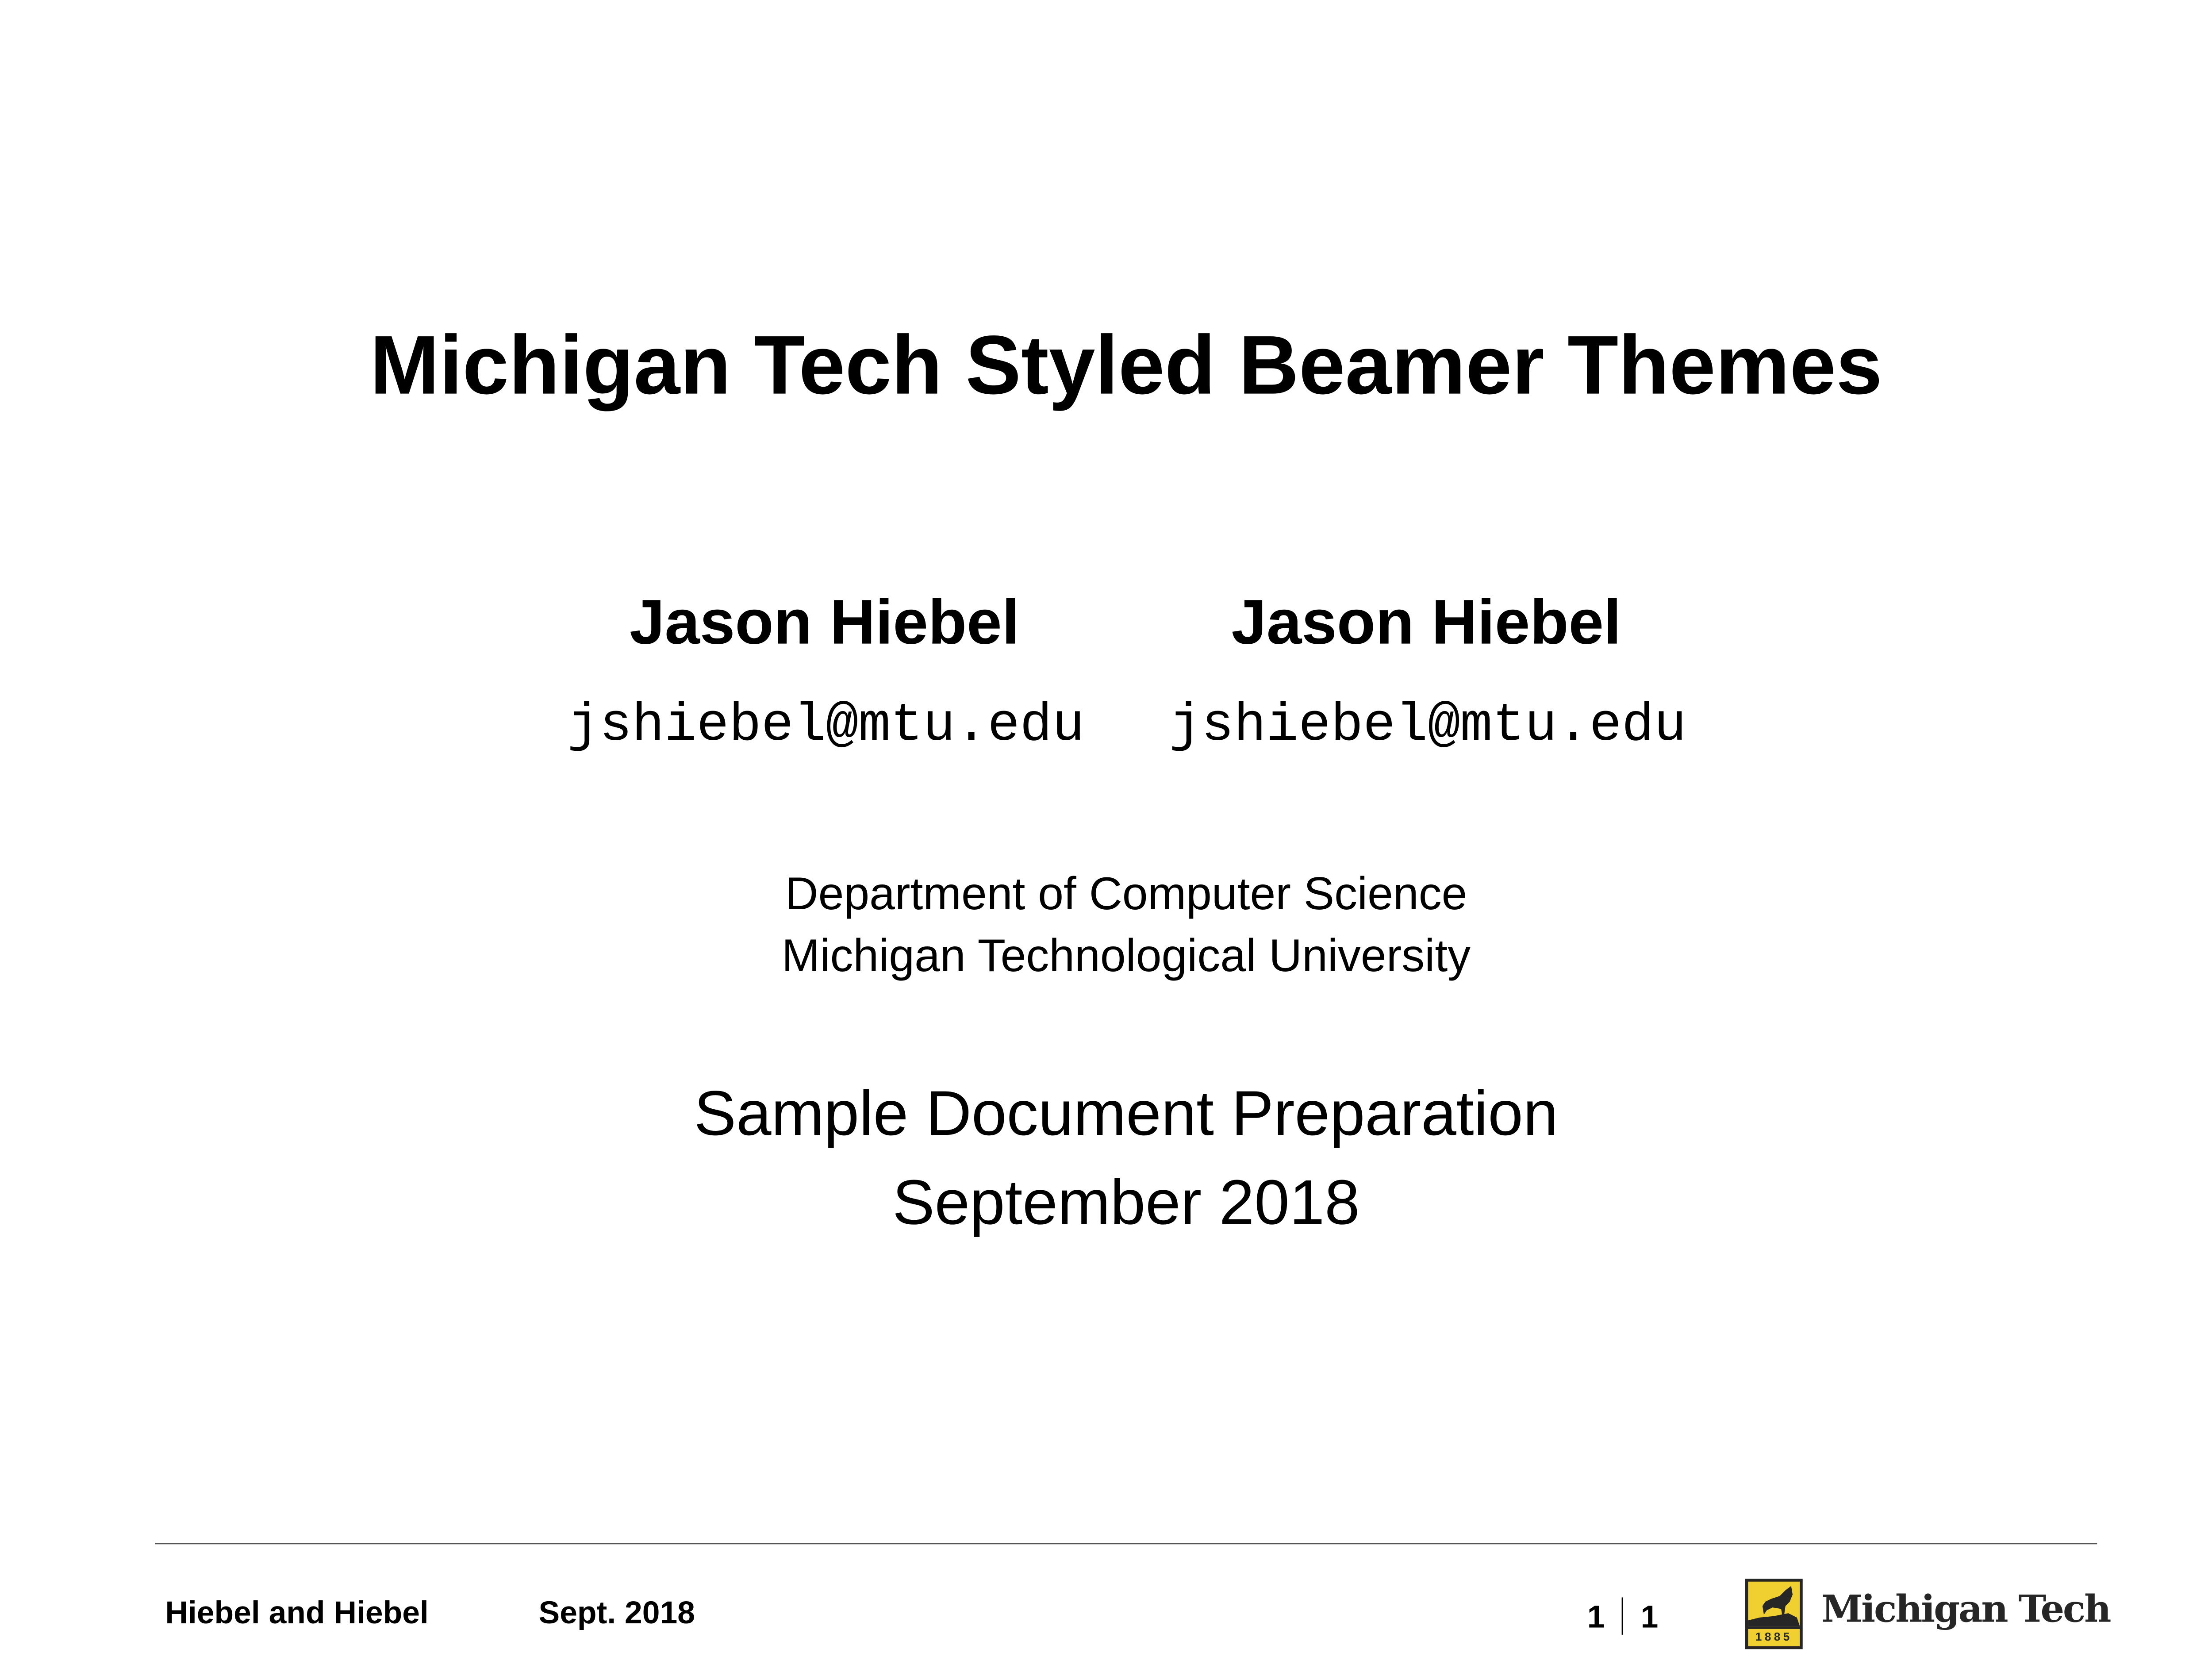 Image resolution: width=2212 pixels, height=1672 pixels. I want to click on page-current: 1, so click(1596, 1617).